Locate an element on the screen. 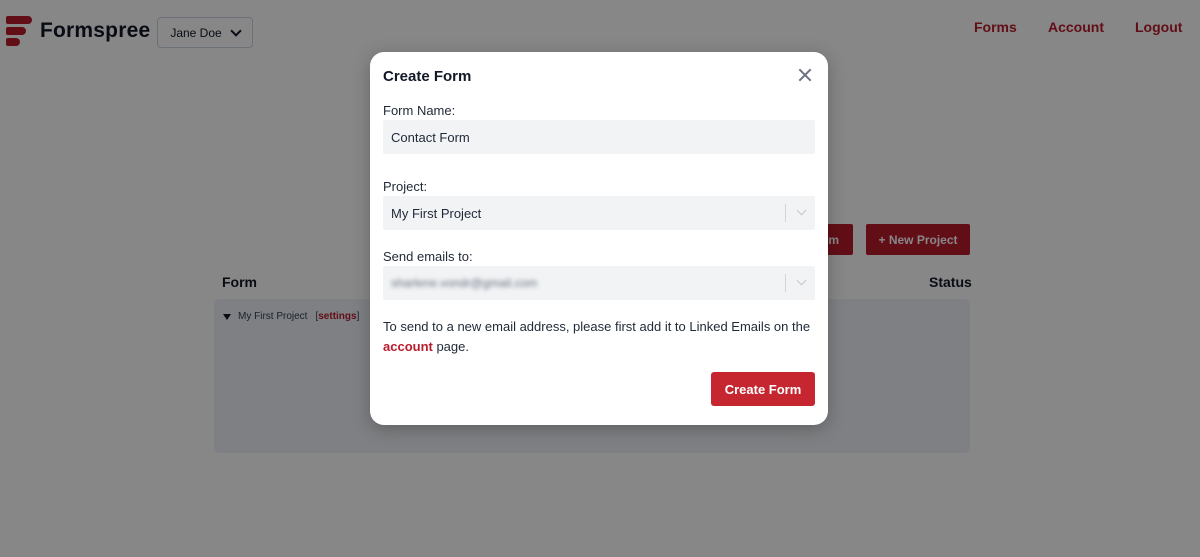  send-emails-select-value: sharlene.vondr@gmail.com is located at coordinates (464, 283).